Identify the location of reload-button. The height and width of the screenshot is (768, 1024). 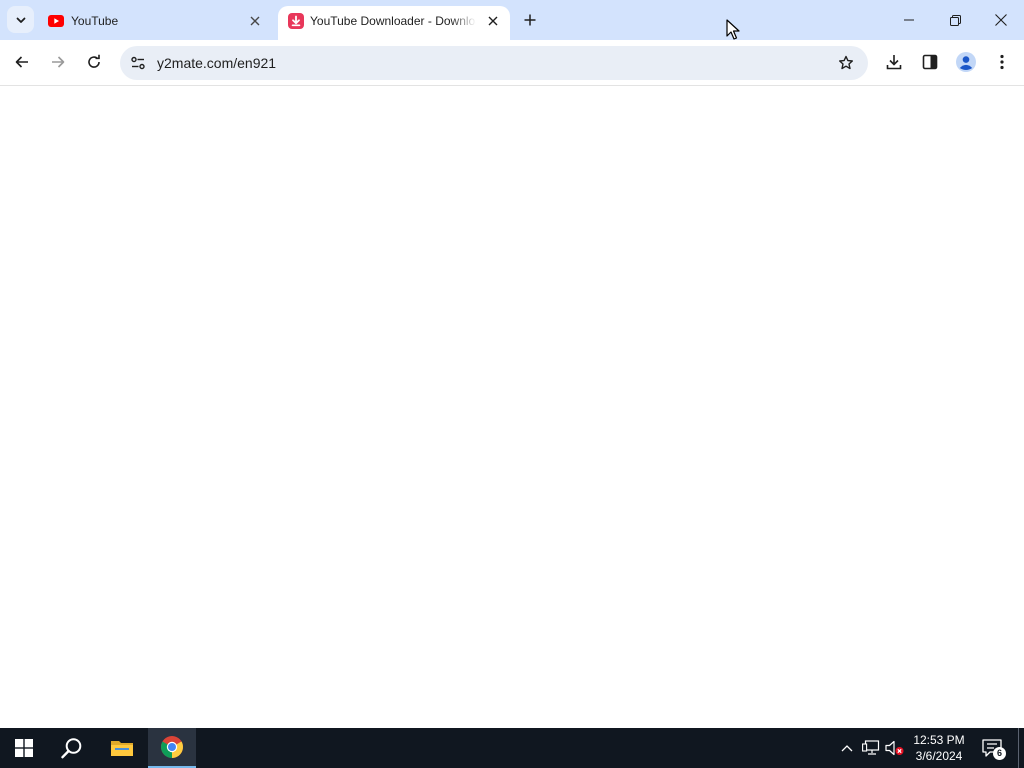
(94, 62).